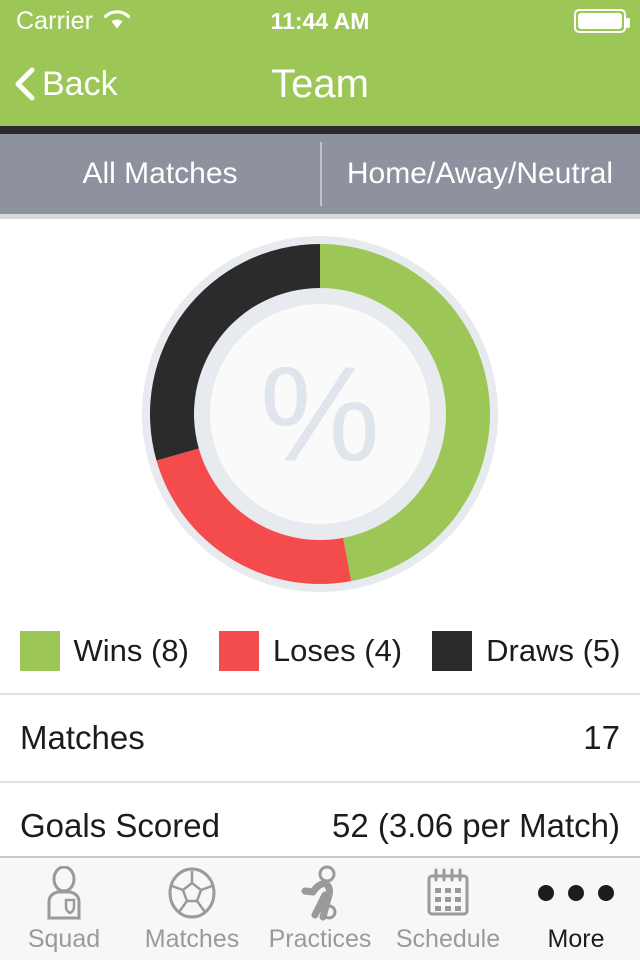 This screenshot has width=640, height=960. Describe the element at coordinates (120, 825) in the screenshot. I see `stat-label-goals-scored: Goals Scored` at that location.